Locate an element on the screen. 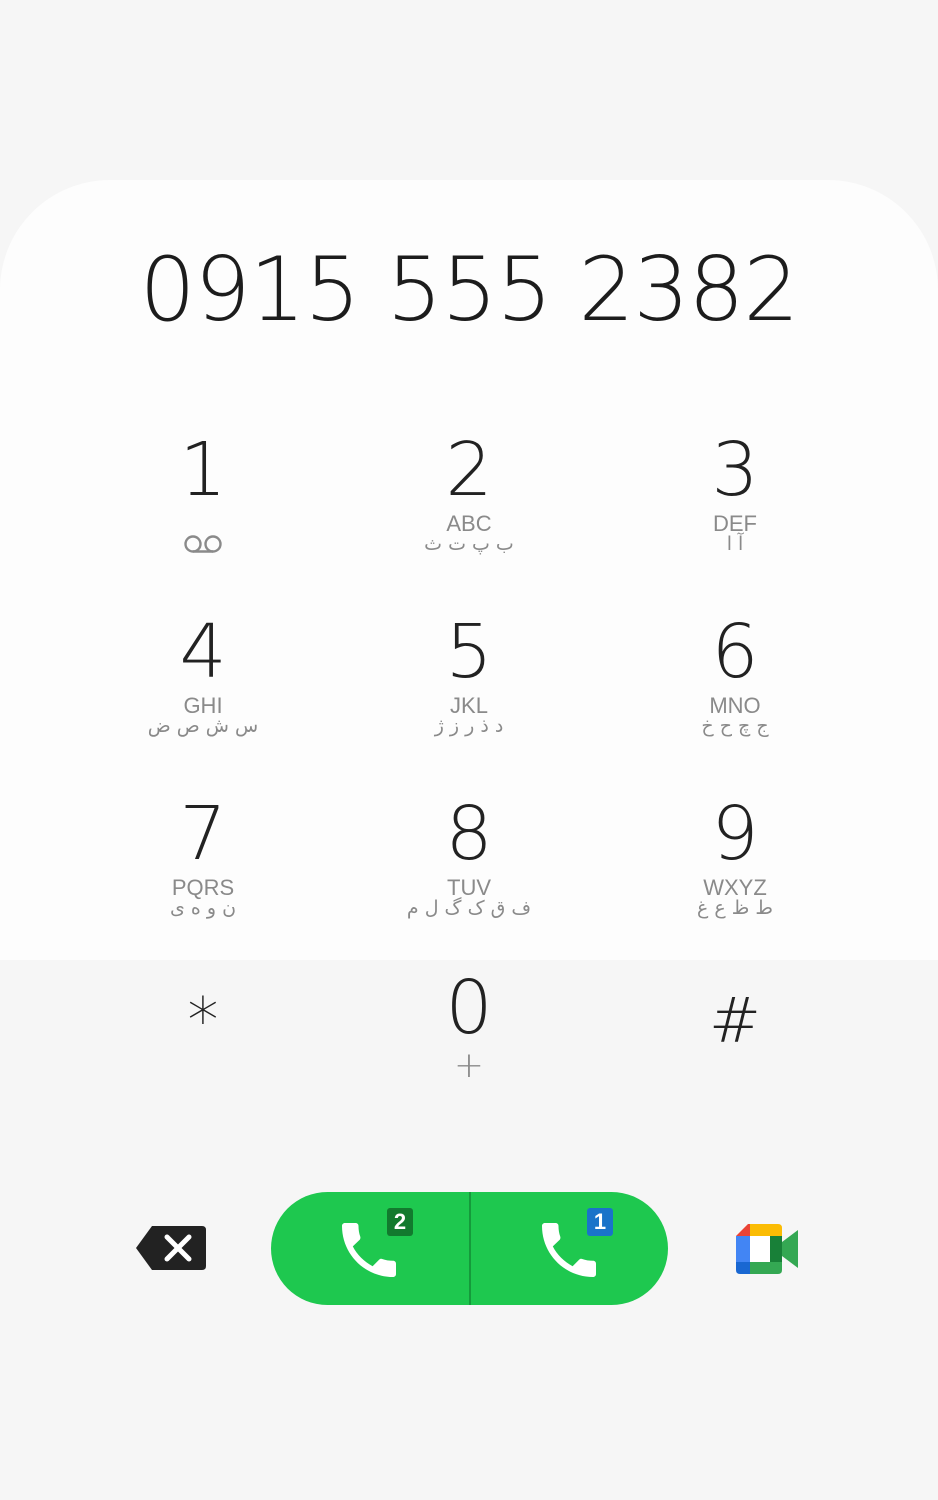 Image resolution: width=938 pixels, height=1500 pixels. key-star: * is located at coordinates (203, 1057).